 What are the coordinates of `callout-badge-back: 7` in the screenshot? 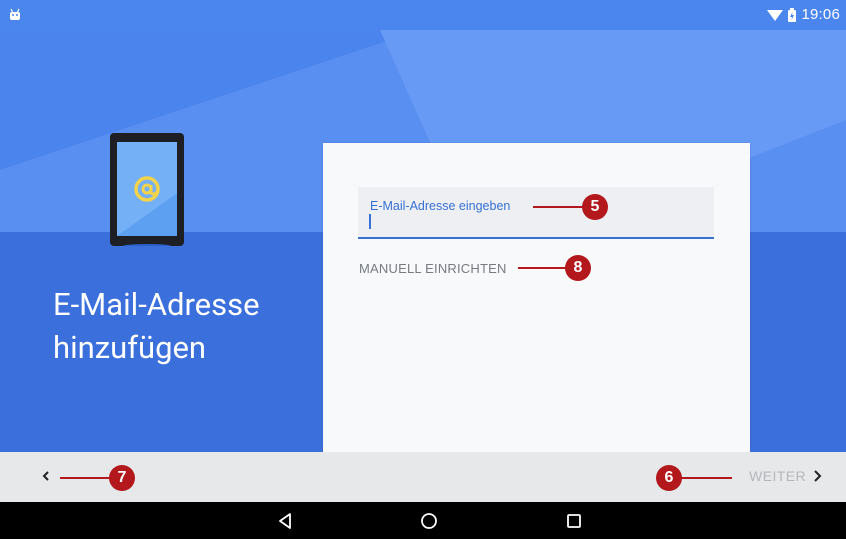 It's located at (122, 478).